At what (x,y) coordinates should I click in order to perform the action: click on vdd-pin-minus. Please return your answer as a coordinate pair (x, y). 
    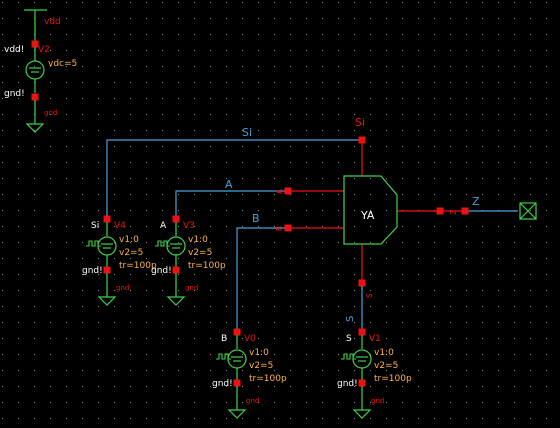
    Looking at the image, I should click on (35, 97).